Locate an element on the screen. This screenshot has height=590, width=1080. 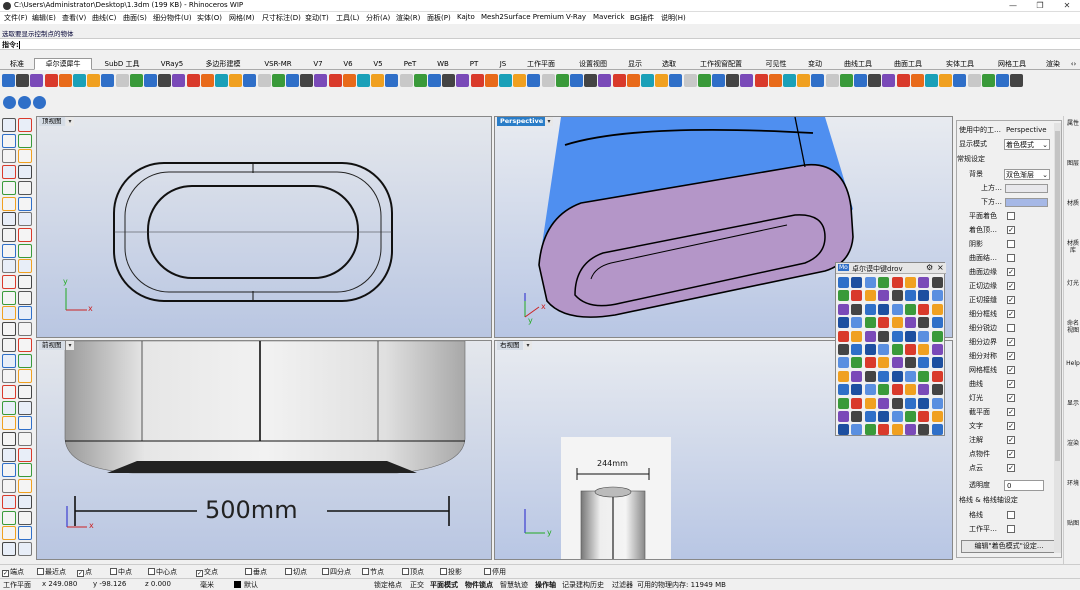
menu-solid: 实体(O) is located at coordinates (209, 18).